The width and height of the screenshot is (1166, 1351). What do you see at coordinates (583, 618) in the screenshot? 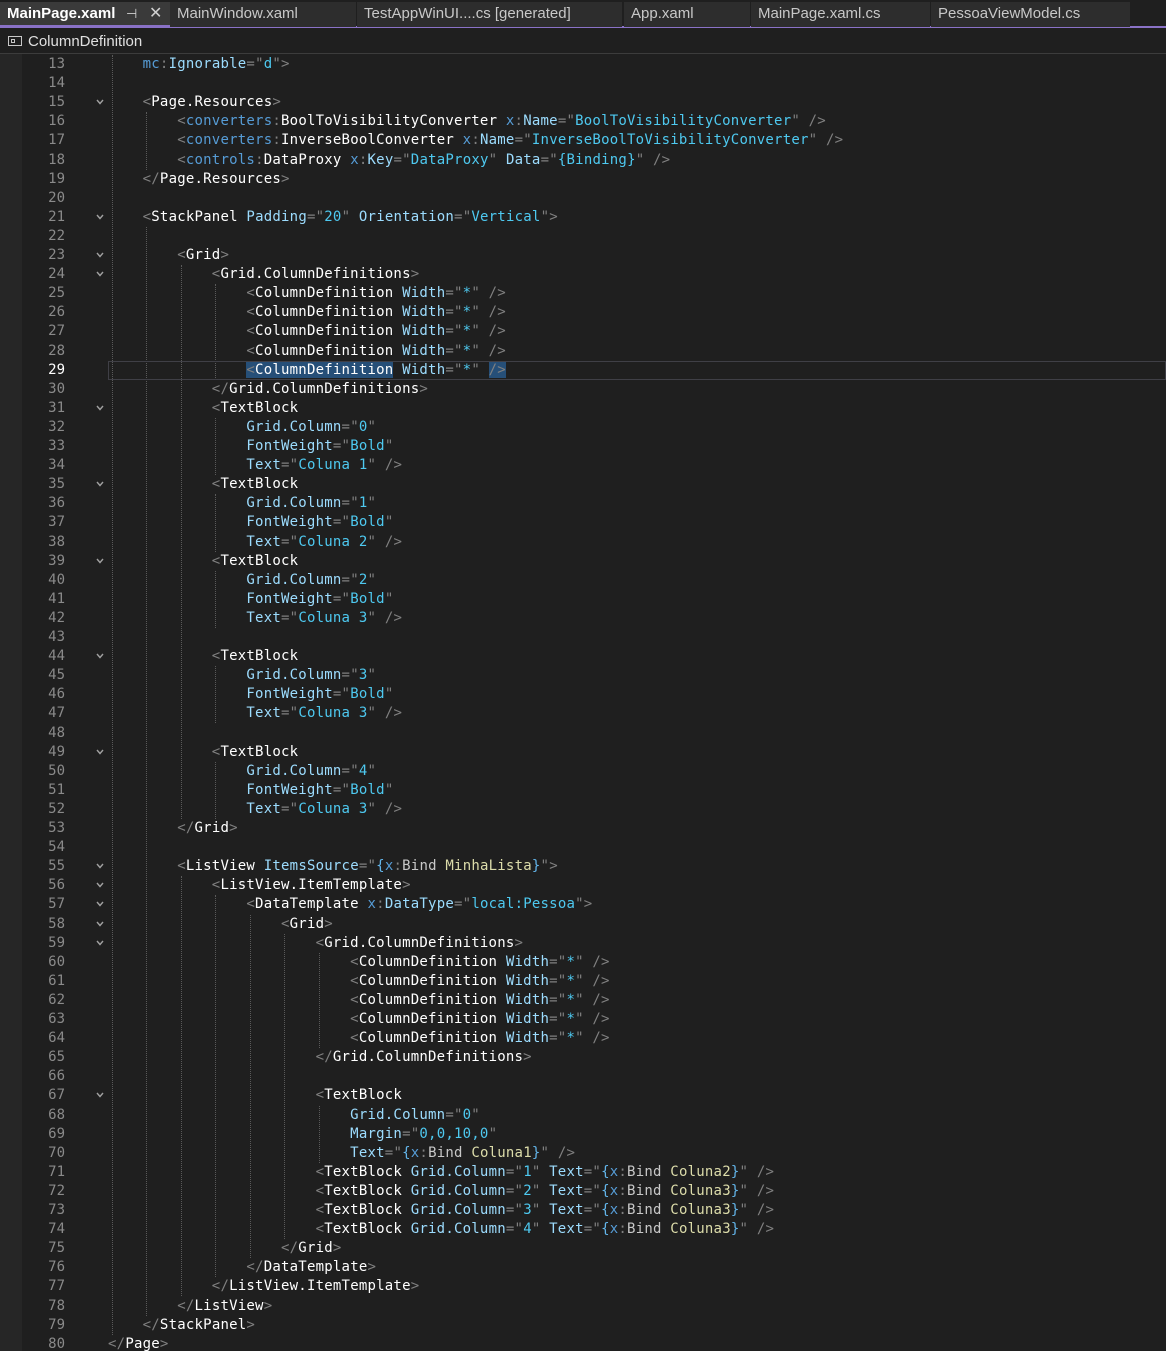
I see `code-line: 42 Text="Coluna 3" />` at bounding box center [583, 618].